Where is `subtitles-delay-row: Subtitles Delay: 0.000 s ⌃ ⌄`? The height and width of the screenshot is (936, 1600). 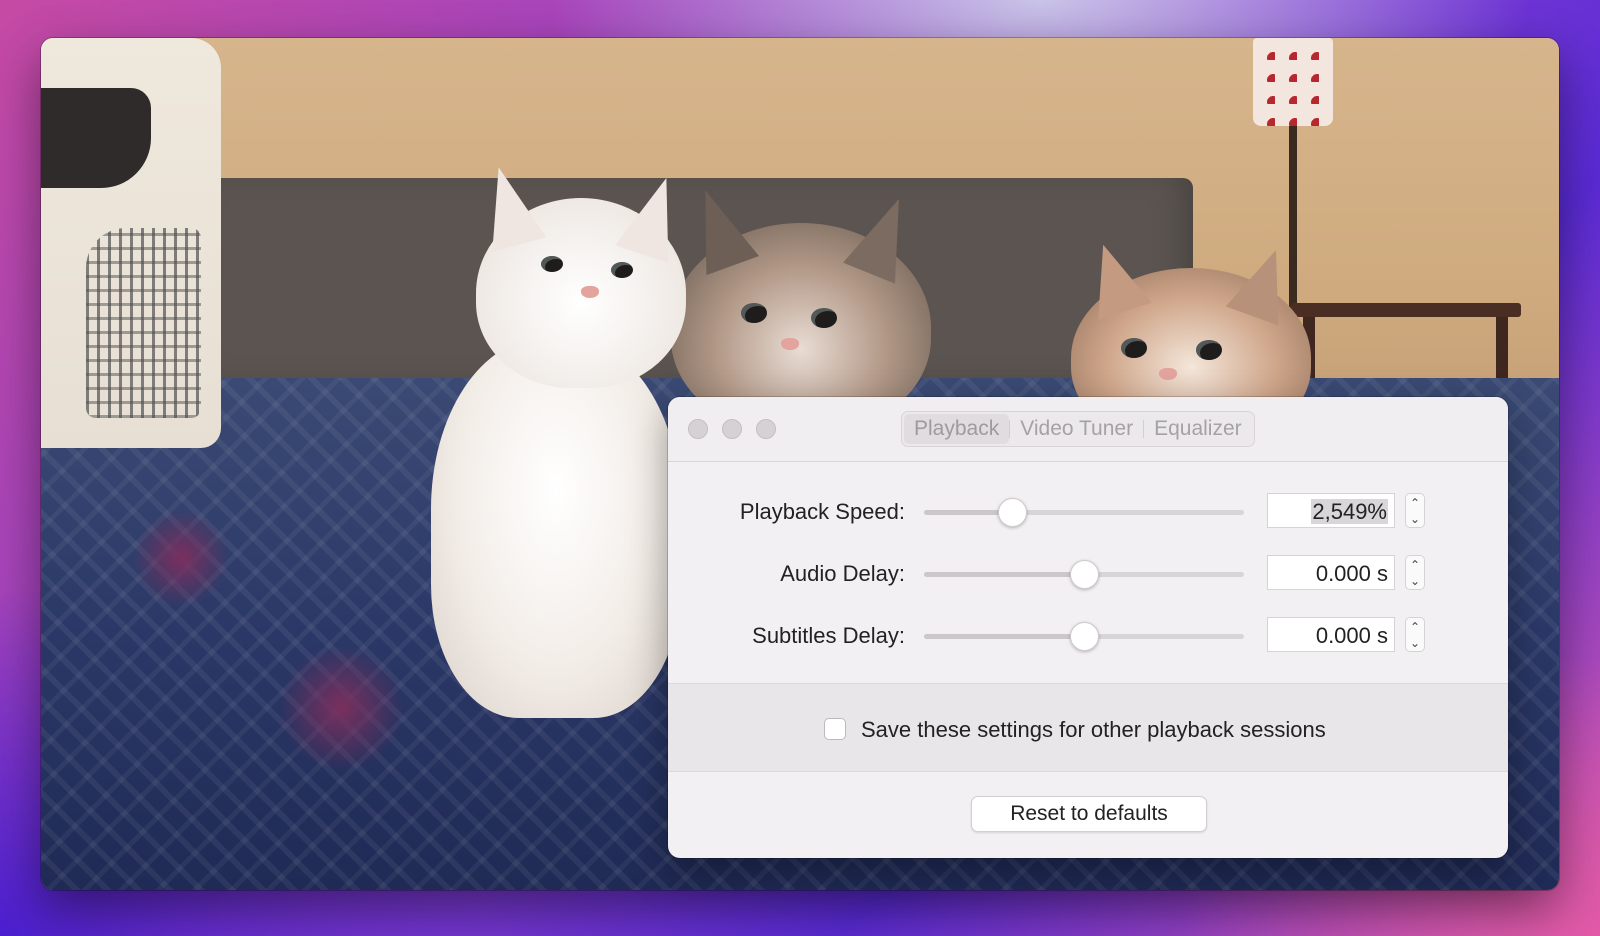
subtitles-delay-row: Subtitles Delay: 0.000 s ⌃ ⌄ is located at coordinates (1088, 637).